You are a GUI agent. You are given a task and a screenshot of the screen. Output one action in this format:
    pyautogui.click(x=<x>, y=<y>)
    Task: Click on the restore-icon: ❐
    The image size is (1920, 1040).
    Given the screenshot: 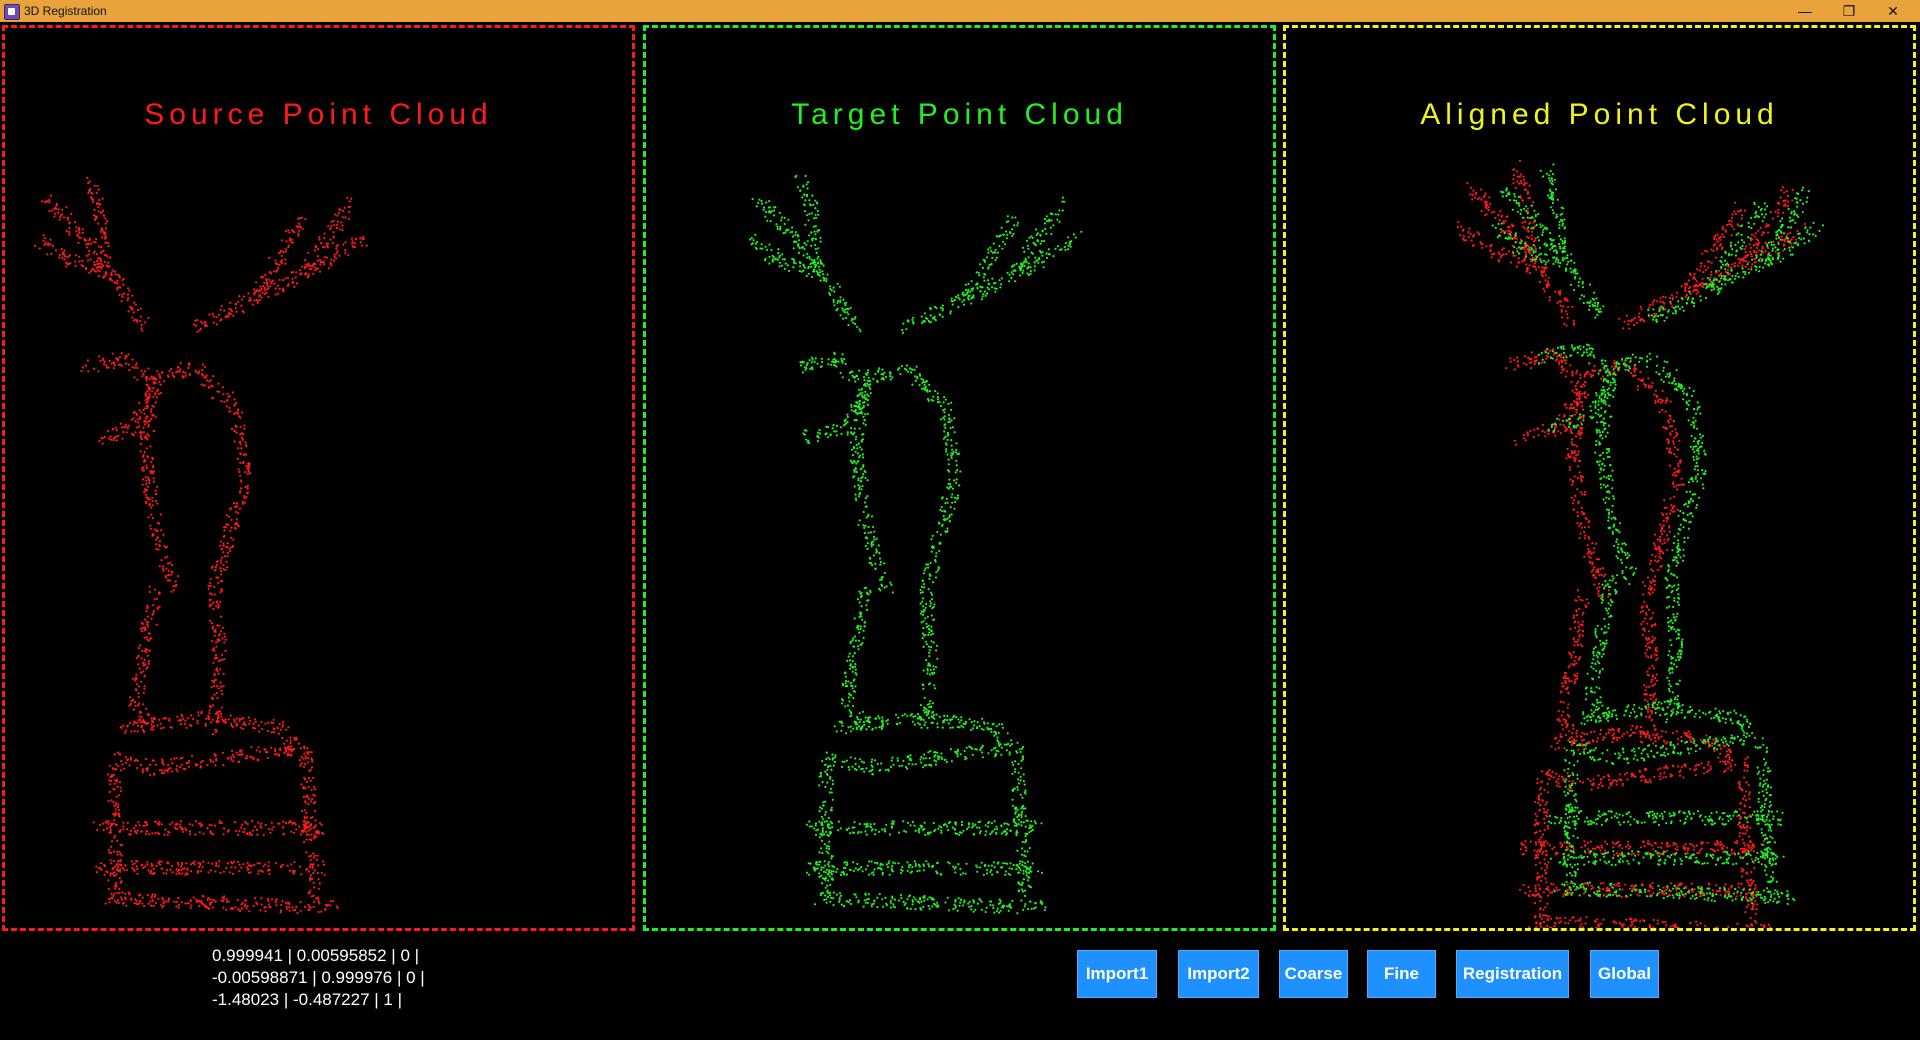 What is the action you would take?
    pyautogui.click(x=1849, y=11)
    